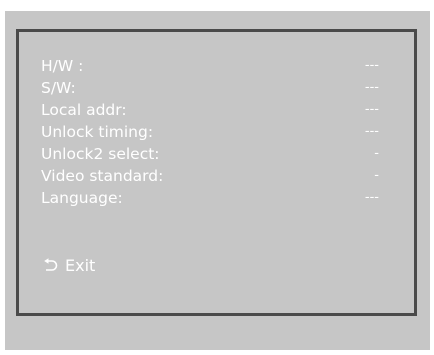  I want to click on exit-label: Exit, so click(80, 265).